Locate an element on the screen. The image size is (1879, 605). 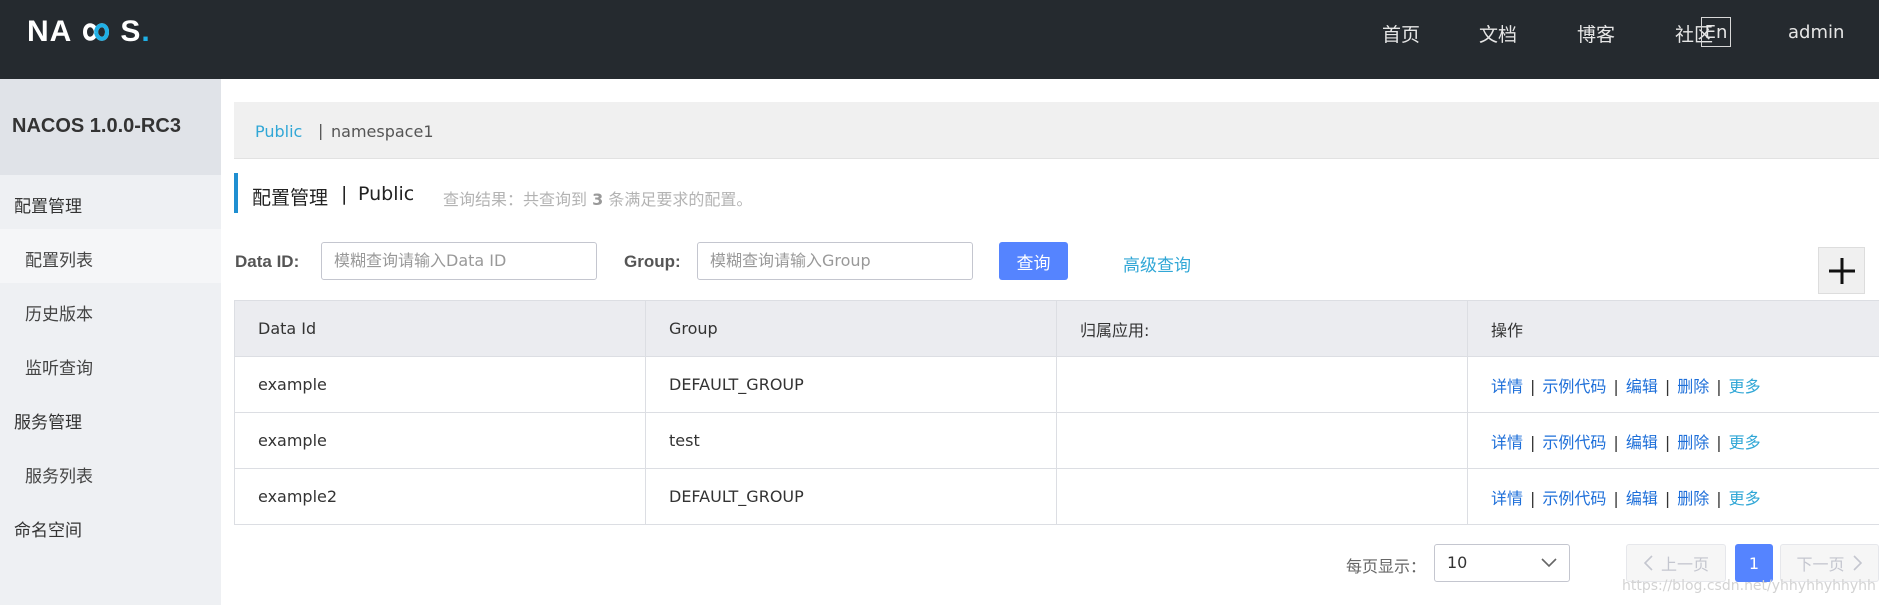
nacos-logo: NA S. is located at coordinates (89, 32).